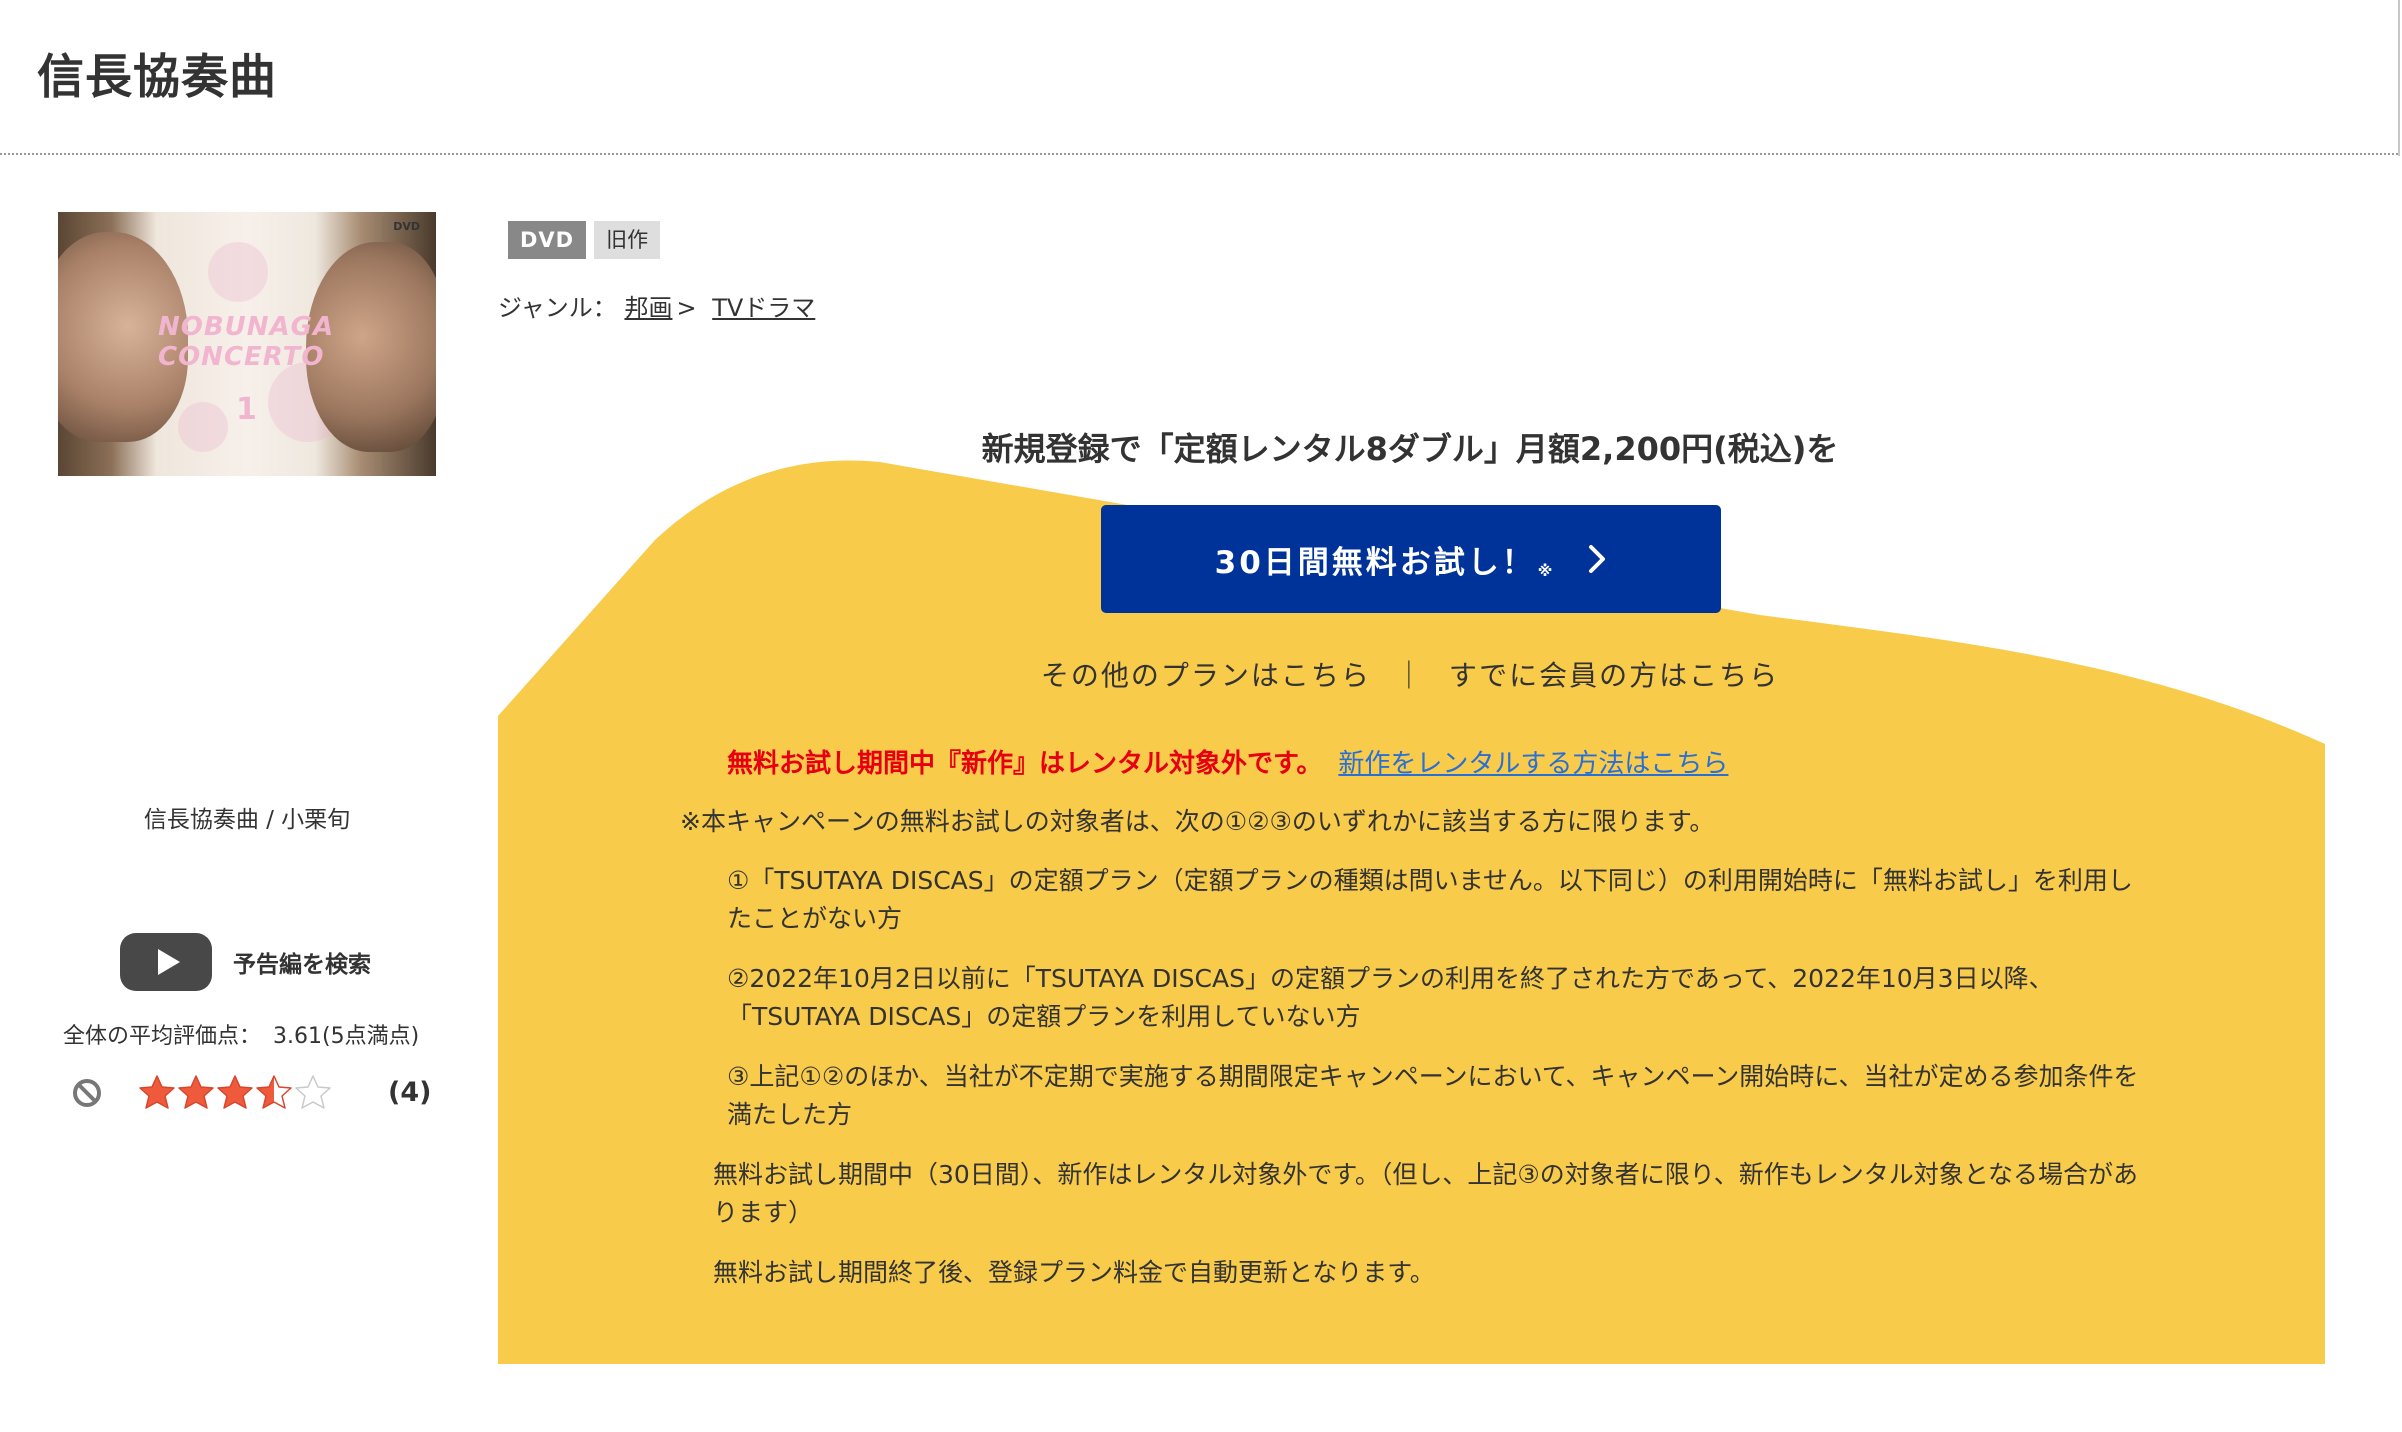 The height and width of the screenshot is (1432, 2402). Describe the element at coordinates (588, 240) in the screenshot. I see `product-tags: DVD 旧作` at that location.